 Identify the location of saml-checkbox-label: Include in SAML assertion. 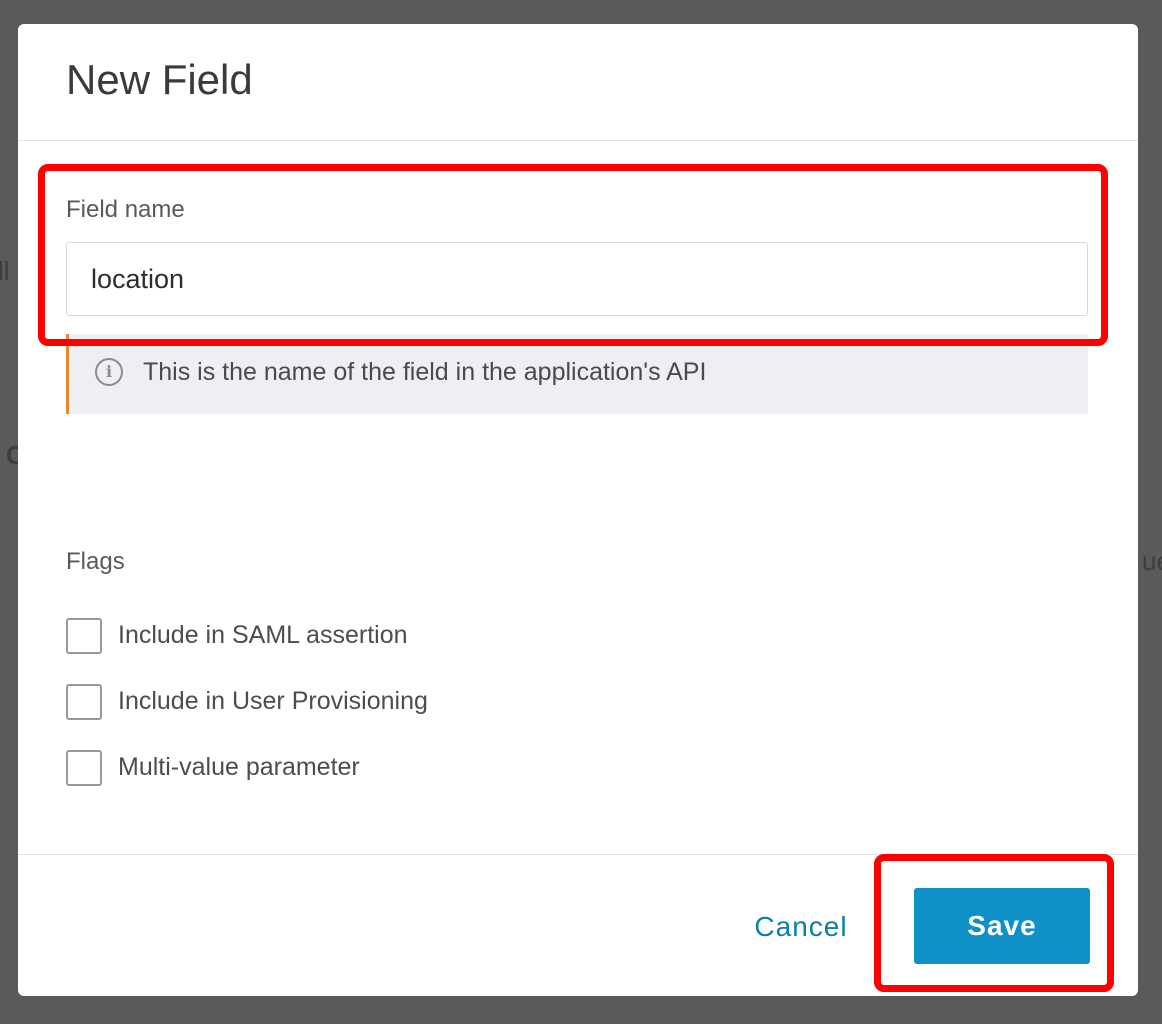
(263, 635).